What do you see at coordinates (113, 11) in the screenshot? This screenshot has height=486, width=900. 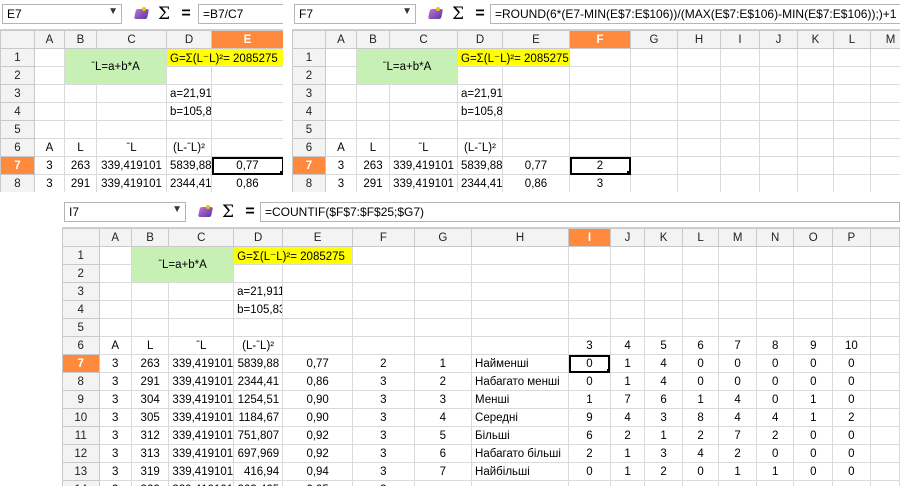 I see `chevron-down-icon: ▼` at bounding box center [113, 11].